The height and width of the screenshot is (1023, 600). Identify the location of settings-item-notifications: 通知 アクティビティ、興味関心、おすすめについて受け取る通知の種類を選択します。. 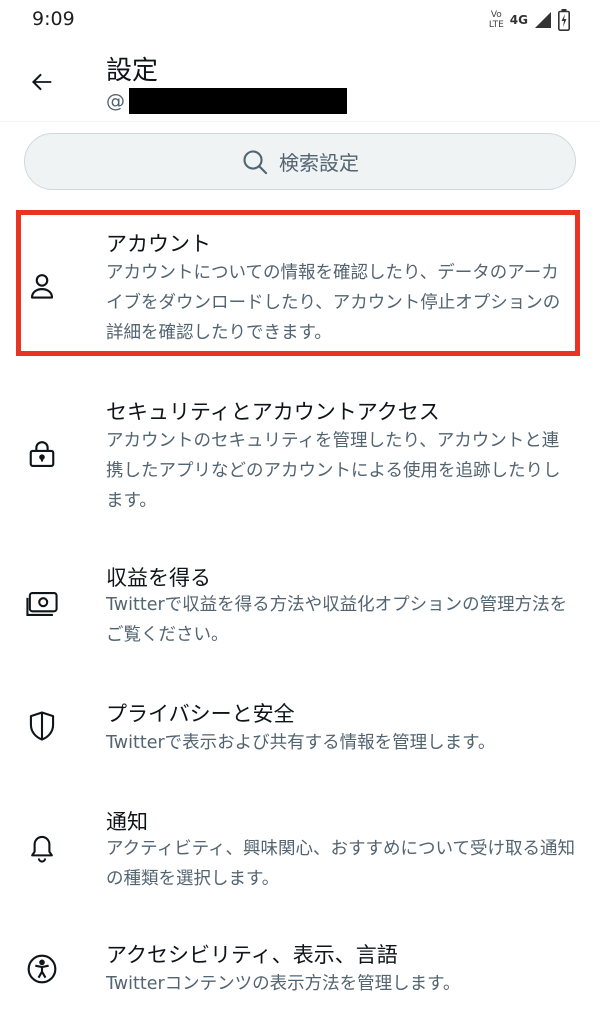
(300, 850).